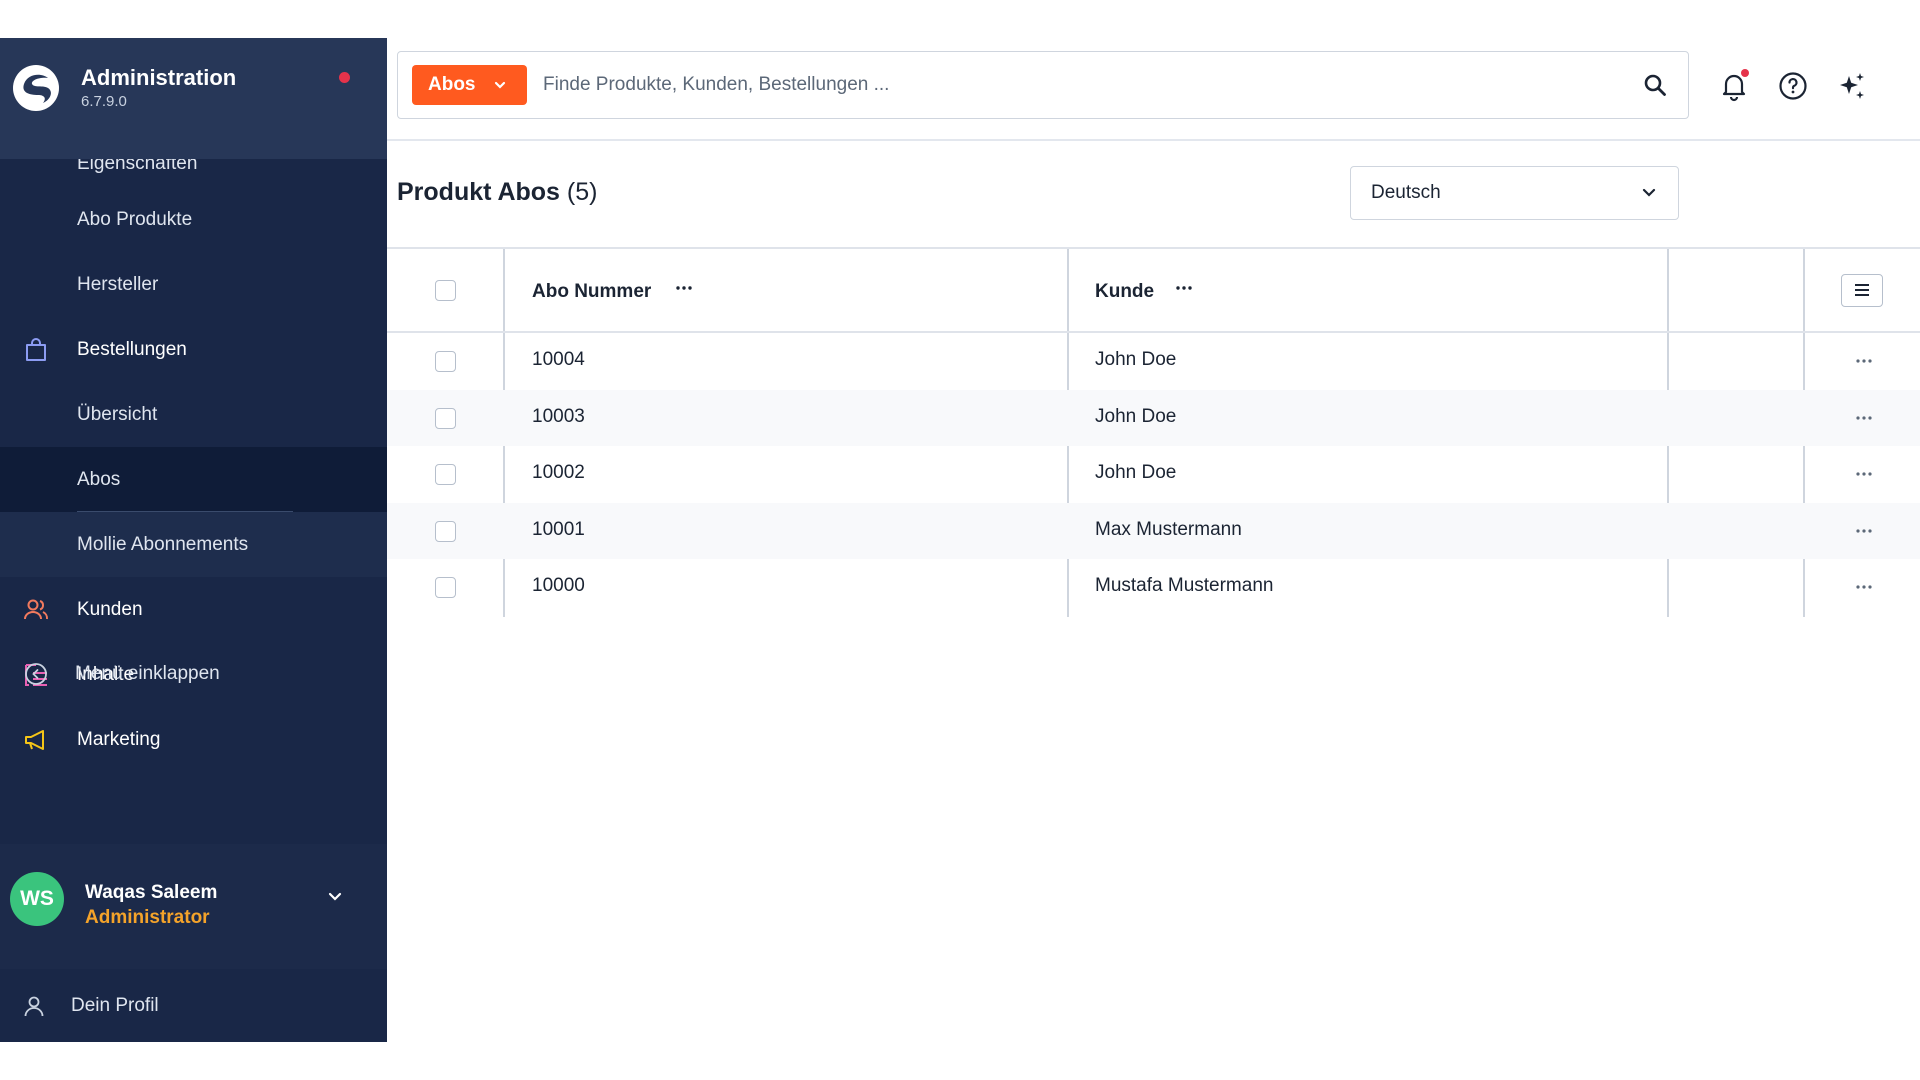 The width and height of the screenshot is (1920, 1080). Describe the element at coordinates (118, 284) in the screenshot. I see `sidebar-item-label: Hersteller` at that location.